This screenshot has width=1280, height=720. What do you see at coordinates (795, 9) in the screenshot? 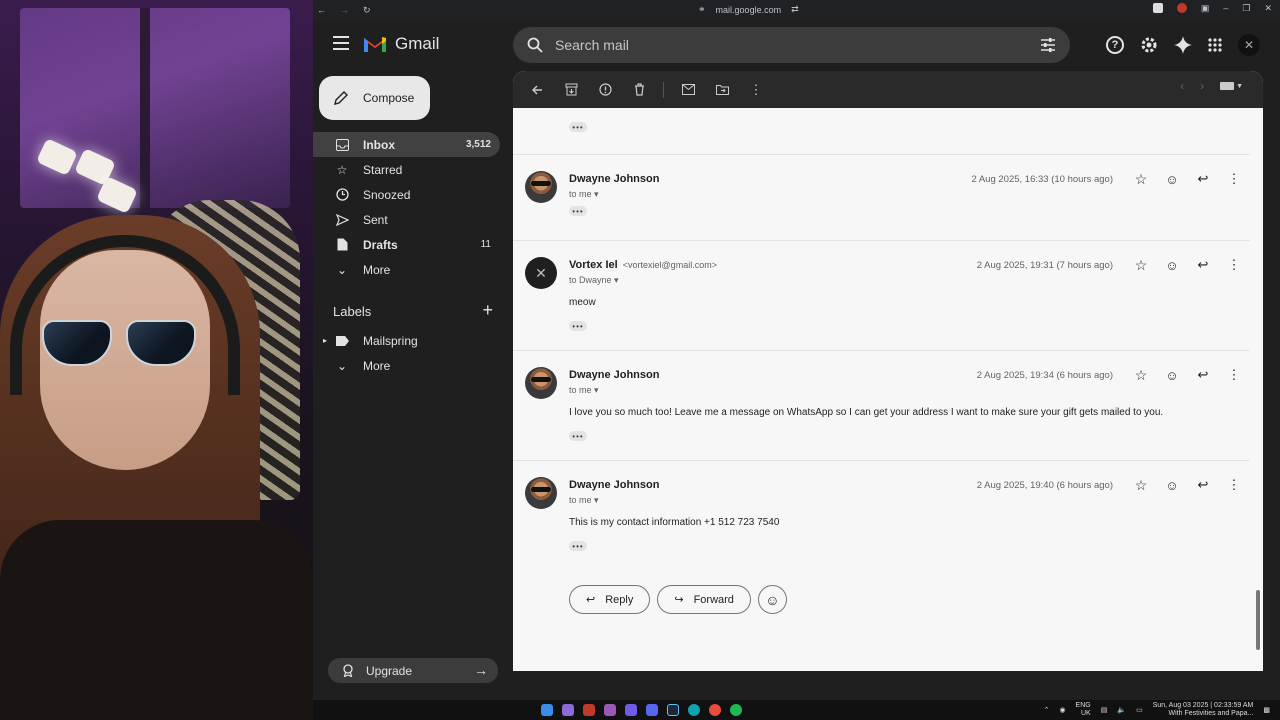
I see `tune-icon: ⇄` at bounding box center [795, 9].